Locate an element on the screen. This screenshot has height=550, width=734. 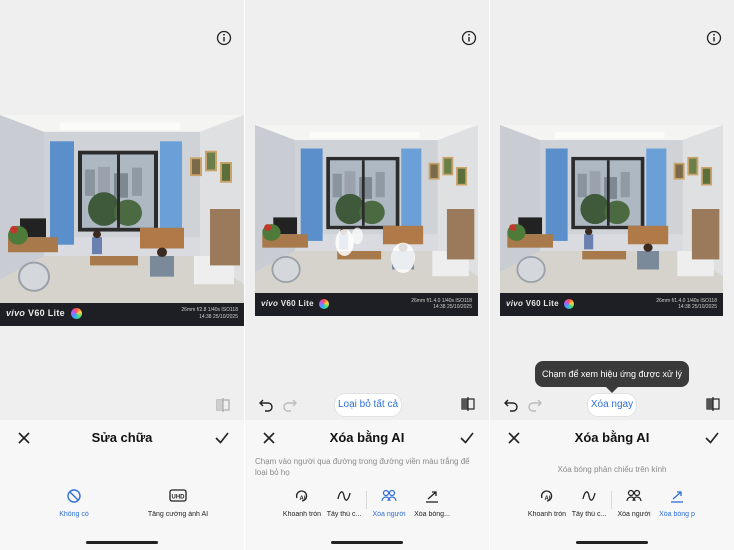
option-label: Không có is located at coordinates (74, 514).